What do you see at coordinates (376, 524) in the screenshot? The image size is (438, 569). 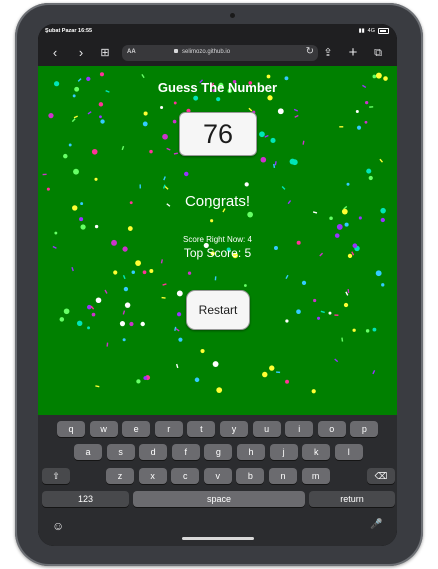 I see `microphone-icon: 🎤` at bounding box center [376, 524].